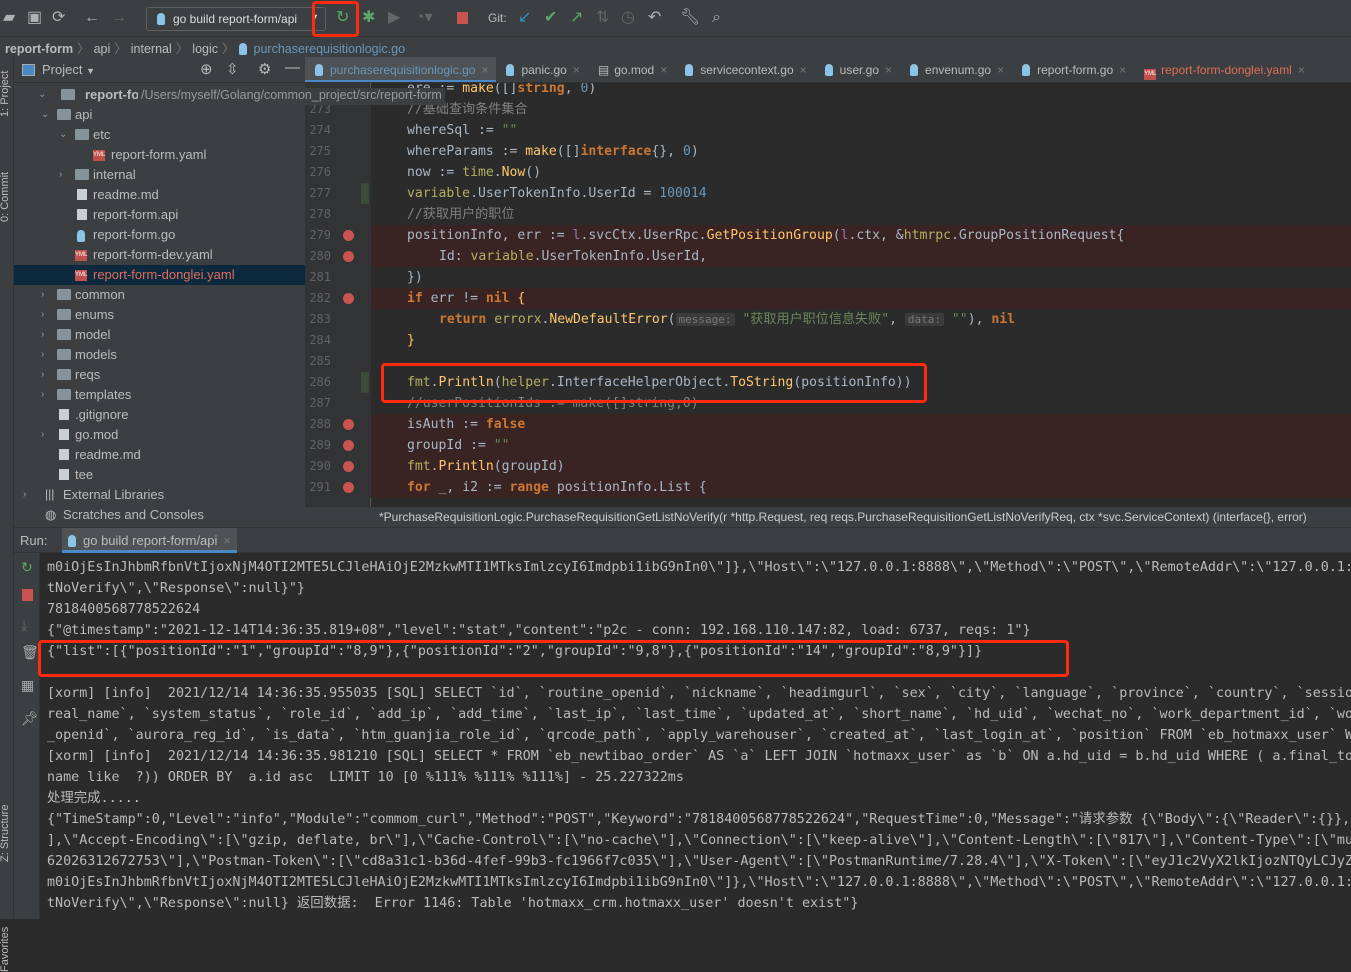  What do you see at coordinates (90, 71) in the screenshot?
I see `chevron-down-icon: ▼` at bounding box center [90, 71].